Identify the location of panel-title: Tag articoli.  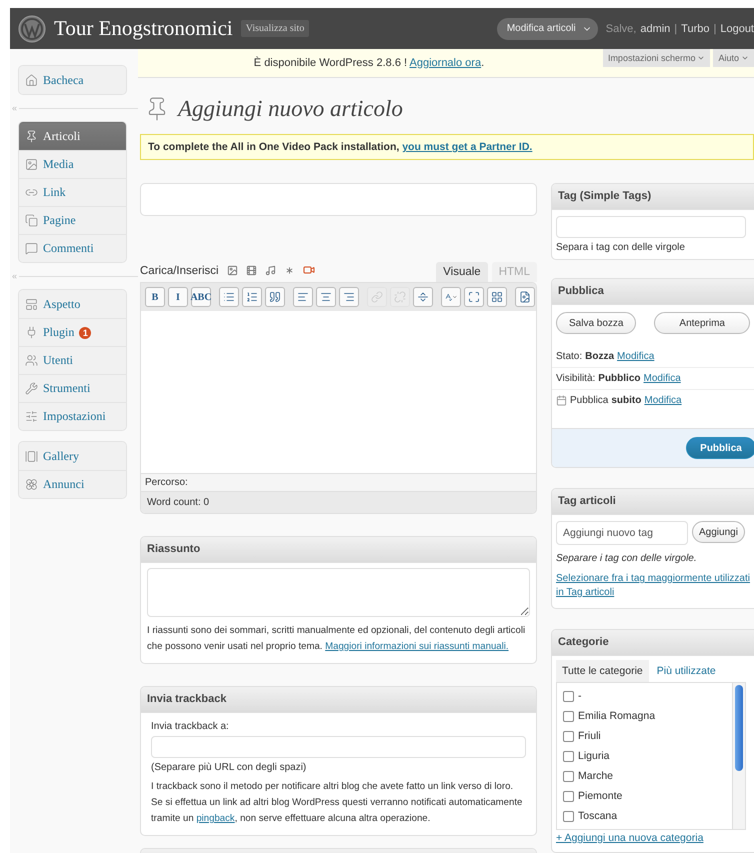
(653, 502).